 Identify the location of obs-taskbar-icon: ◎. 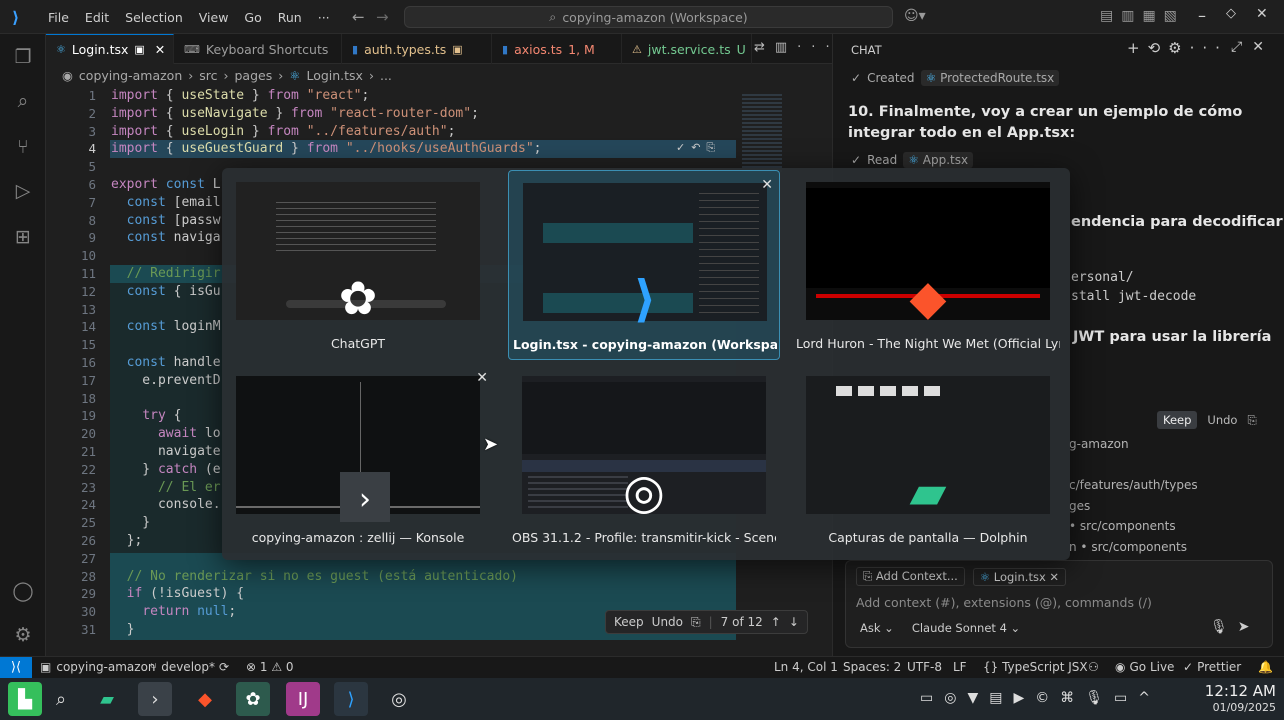
(399, 699).